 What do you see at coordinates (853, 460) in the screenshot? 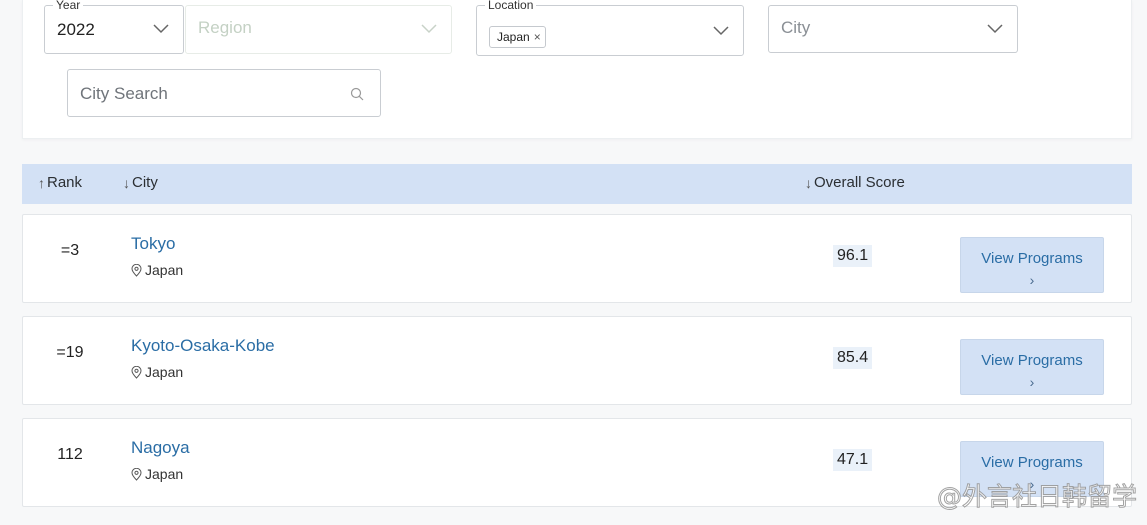
I see `overall-score: 47.1` at bounding box center [853, 460].